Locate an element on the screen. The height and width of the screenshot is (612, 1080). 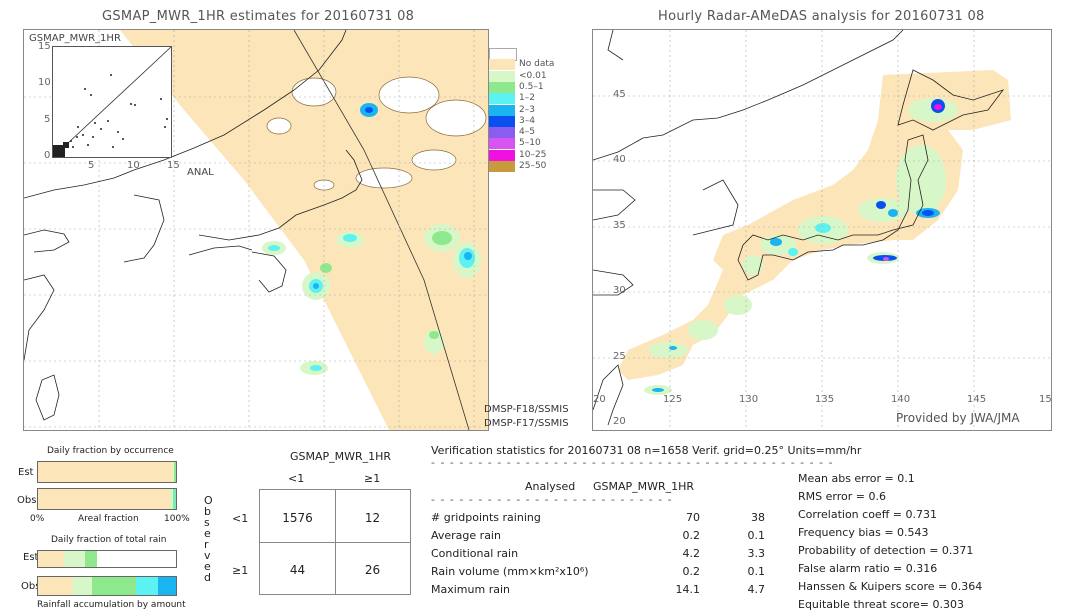
stats-estimate-value: 38 is located at coordinates (758, 517).